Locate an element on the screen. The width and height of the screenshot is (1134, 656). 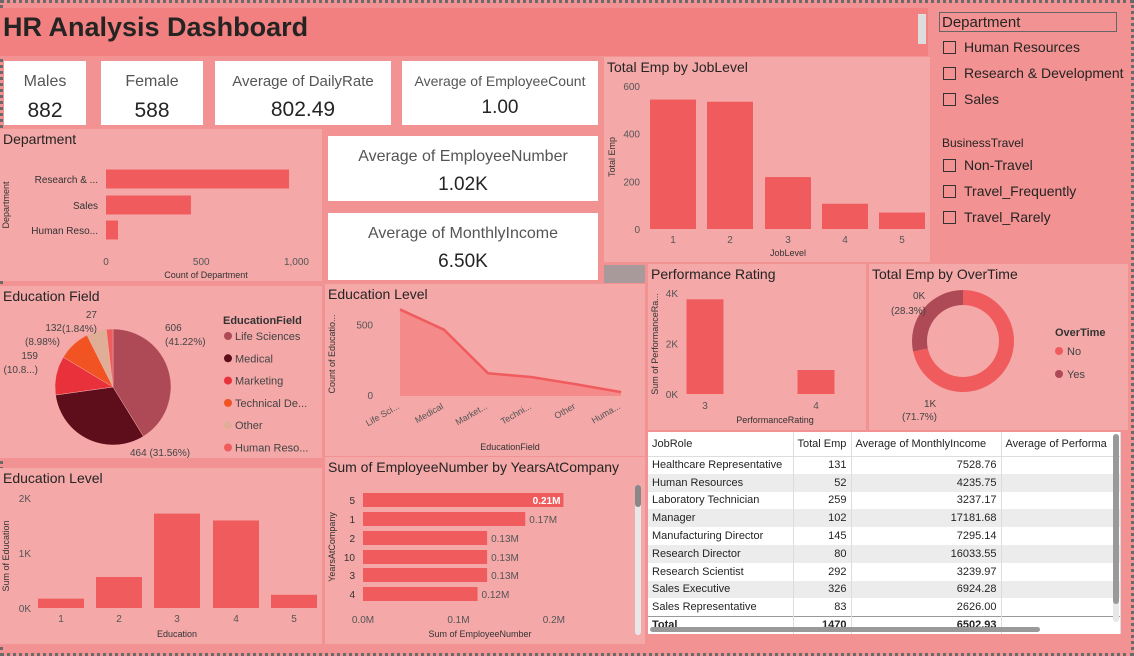
table-row: Manufacturing Director 145 7295.14 is located at coordinates (884, 536).